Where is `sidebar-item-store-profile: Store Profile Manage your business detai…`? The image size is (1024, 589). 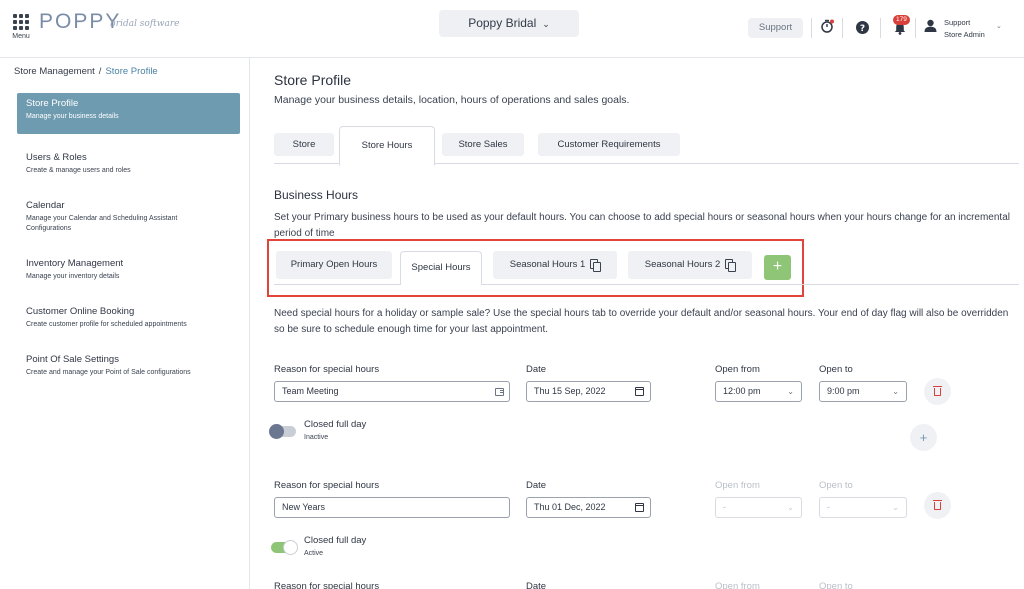
sidebar-item-store-profile: Store Profile Manage your business detai… is located at coordinates (128, 113).